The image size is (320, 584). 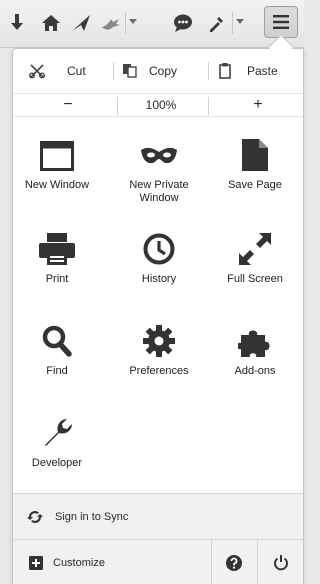 I want to click on plus-square-icon, so click(x=36, y=563).